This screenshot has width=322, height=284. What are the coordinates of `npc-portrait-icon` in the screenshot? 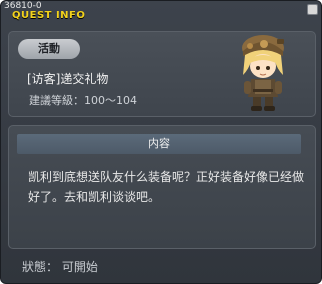 It's located at (263, 73).